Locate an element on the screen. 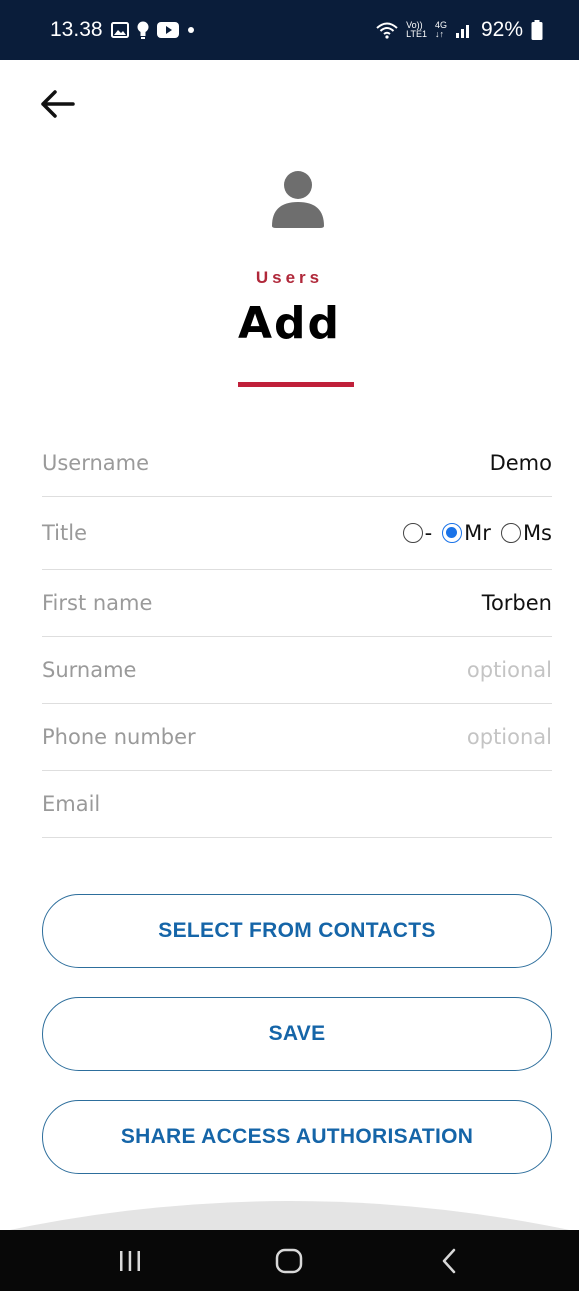 The height and width of the screenshot is (1291, 579). system-back-button is located at coordinates (449, 1261).